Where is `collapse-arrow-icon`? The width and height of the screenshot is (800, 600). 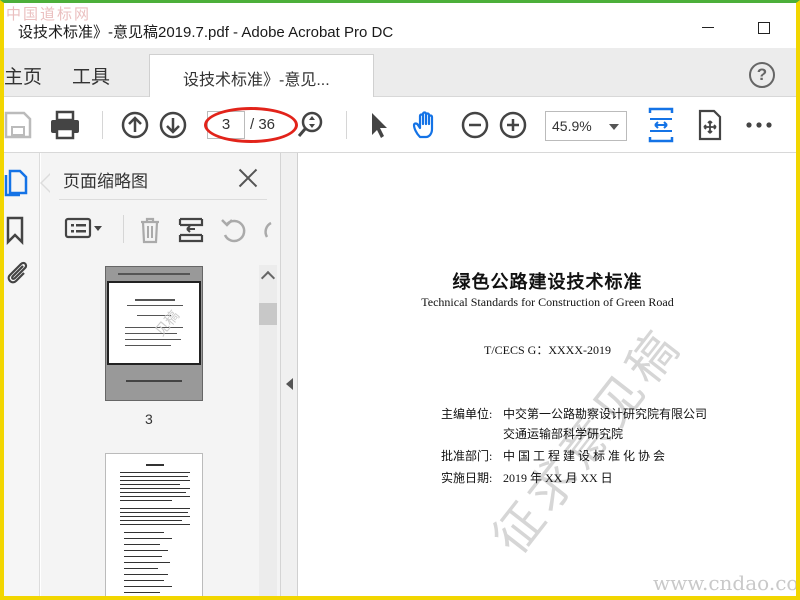 collapse-arrow-icon is located at coordinates (289, 384).